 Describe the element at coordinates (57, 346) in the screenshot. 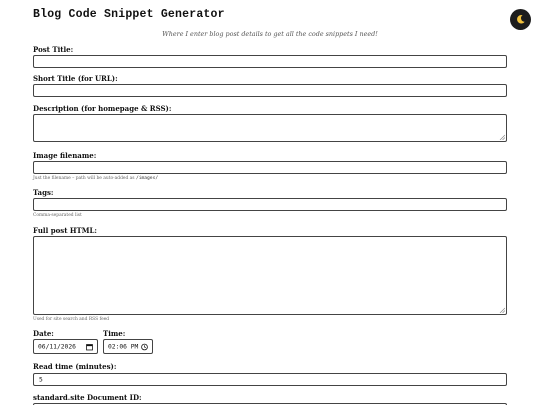

I see `date-value: 06/11/2026` at that location.